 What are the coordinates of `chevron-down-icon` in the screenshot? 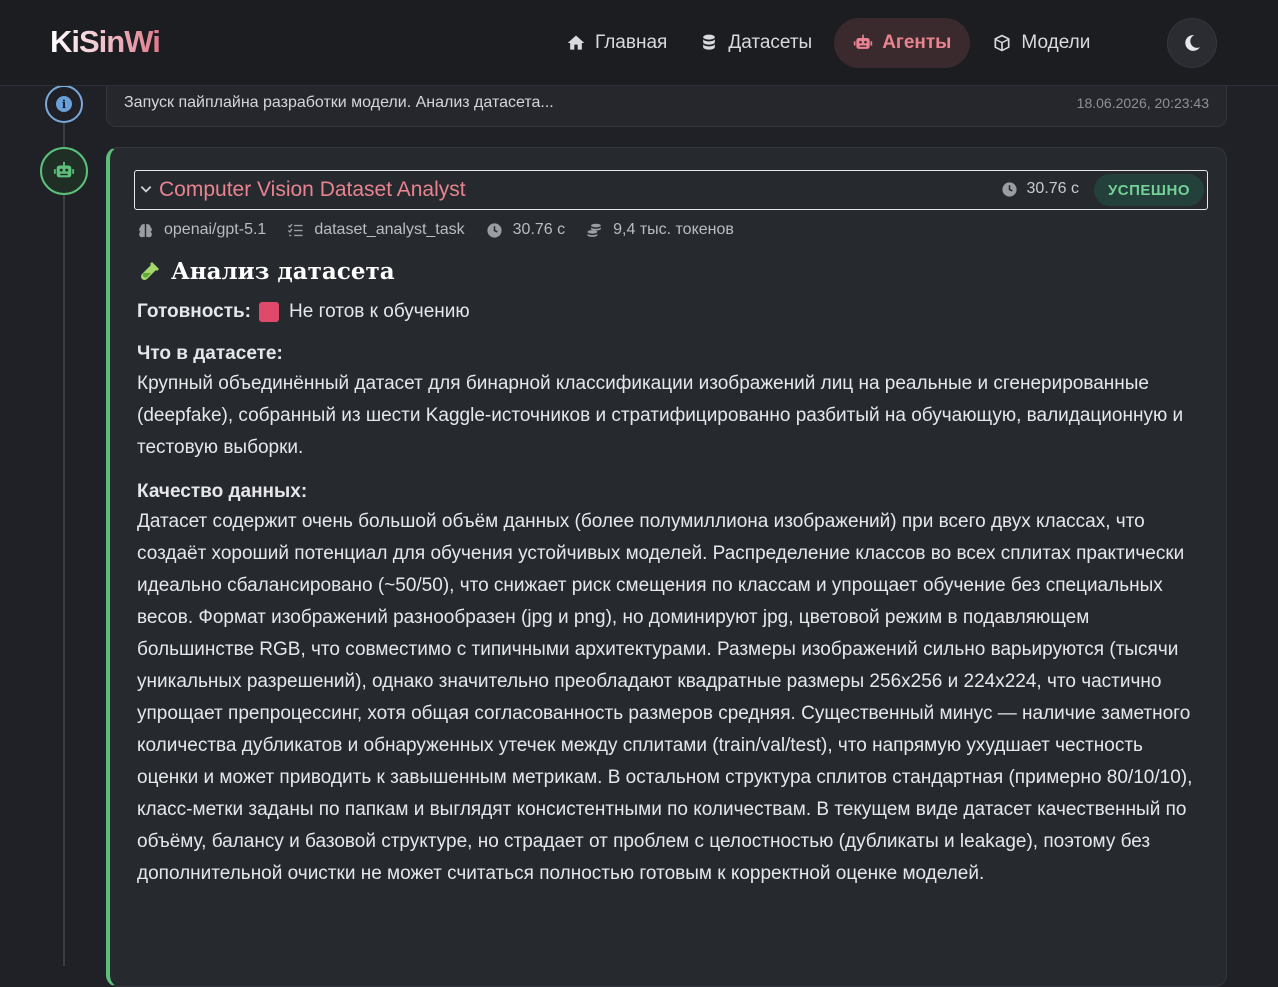 It's located at (146, 189).